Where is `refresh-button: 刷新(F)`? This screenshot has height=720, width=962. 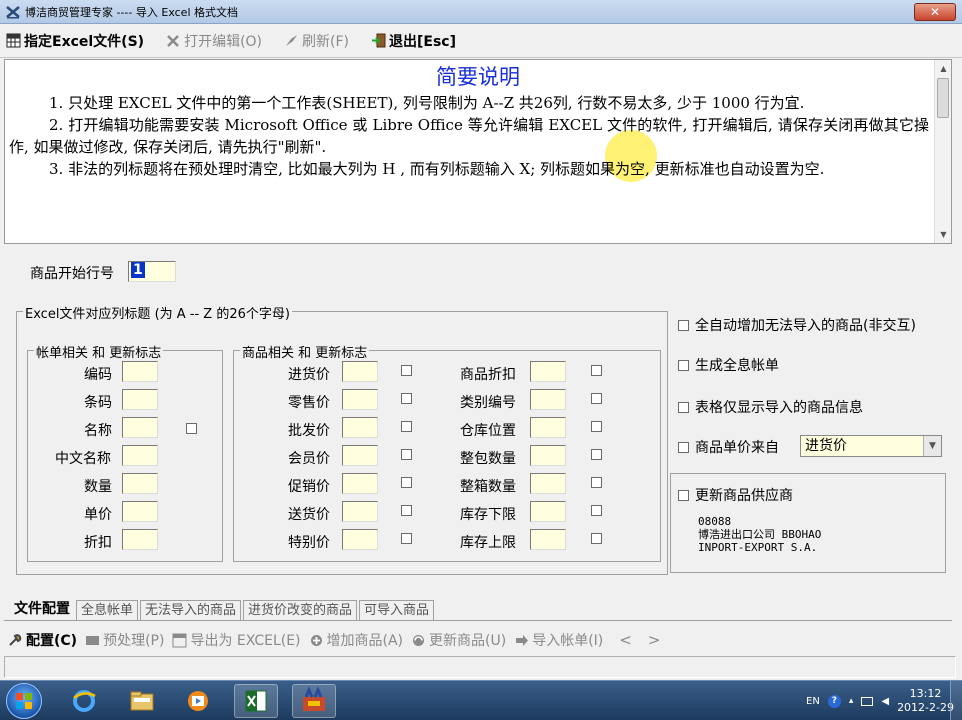 refresh-button: 刷新(F) is located at coordinates (316, 41).